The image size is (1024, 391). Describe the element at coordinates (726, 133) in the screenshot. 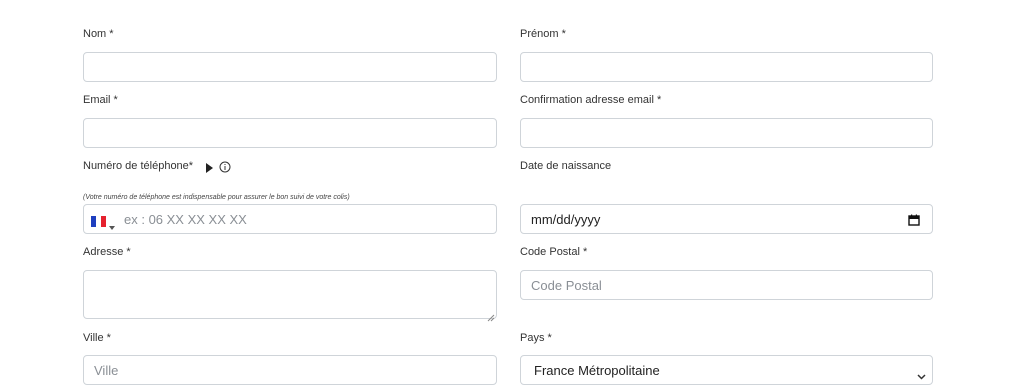

I see `email-confirm-input` at that location.